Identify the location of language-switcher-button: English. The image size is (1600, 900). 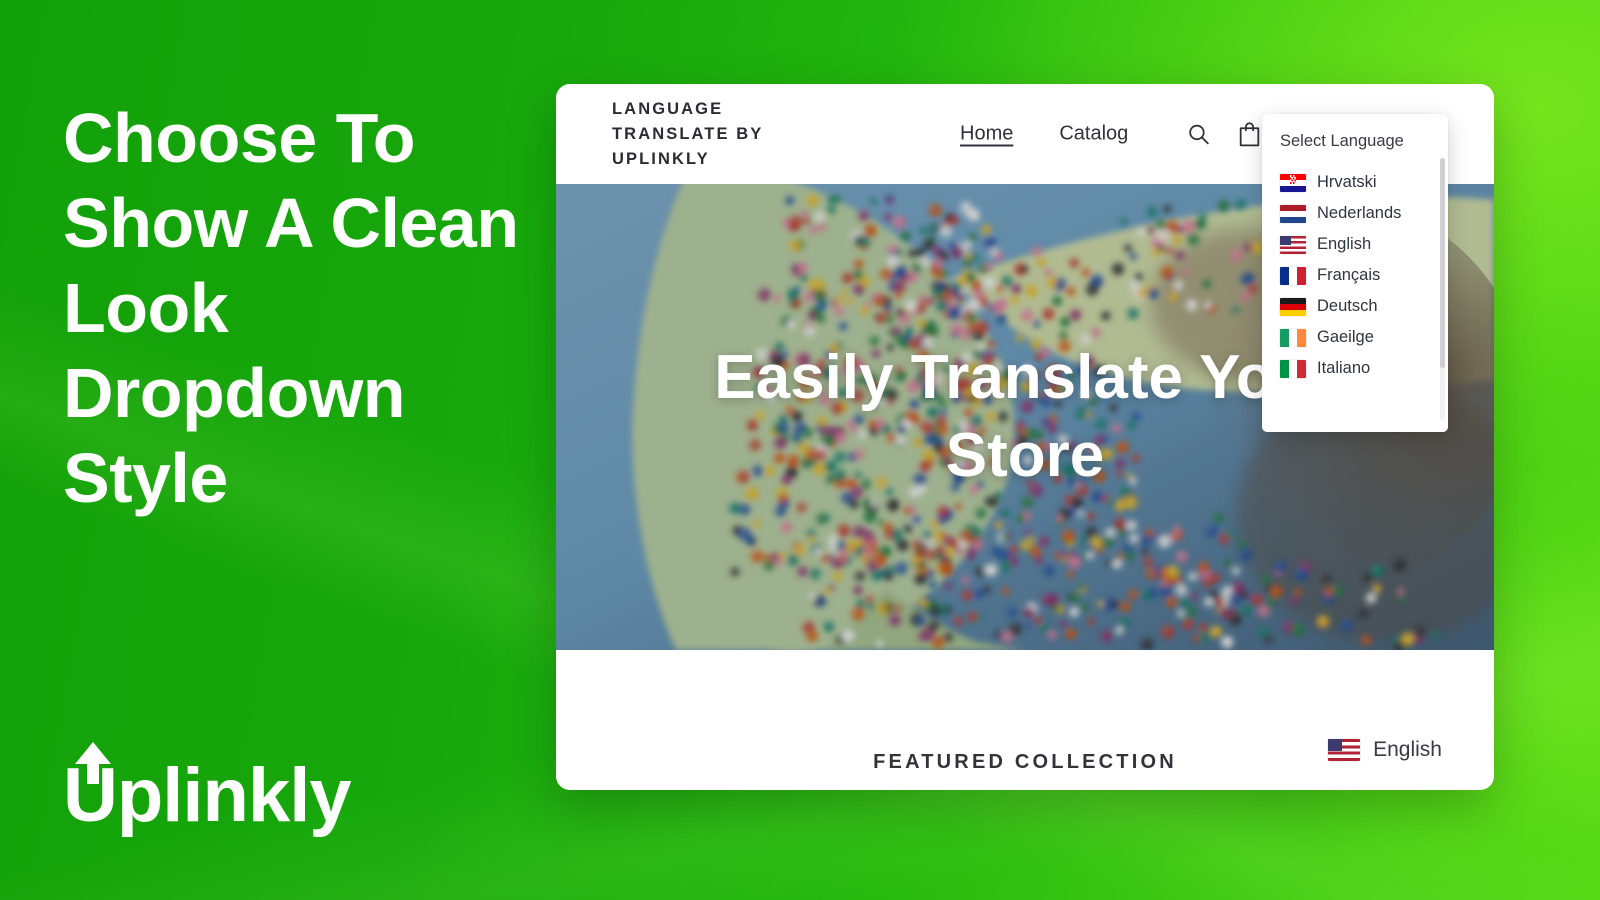
(1385, 750).